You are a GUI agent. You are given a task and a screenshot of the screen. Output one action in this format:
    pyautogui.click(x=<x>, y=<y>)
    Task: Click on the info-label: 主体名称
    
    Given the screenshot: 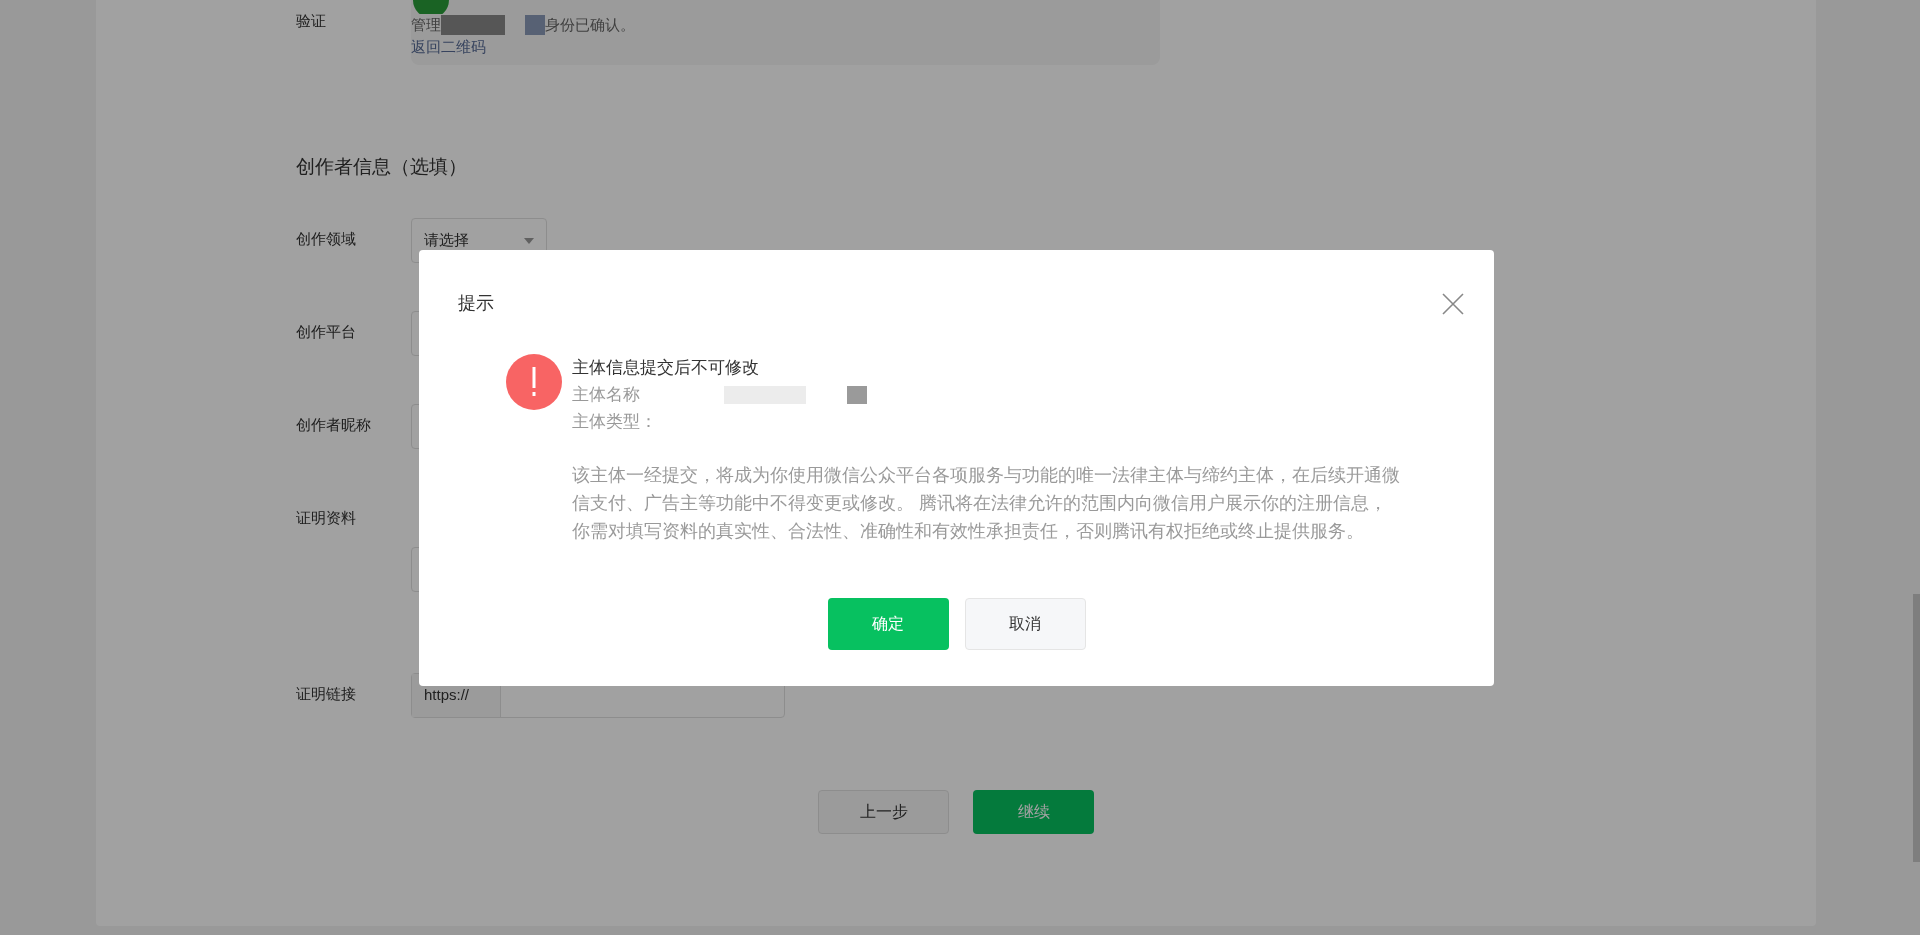 What is the action you would take?
    pyautogui.click(x=606, y=394)
    